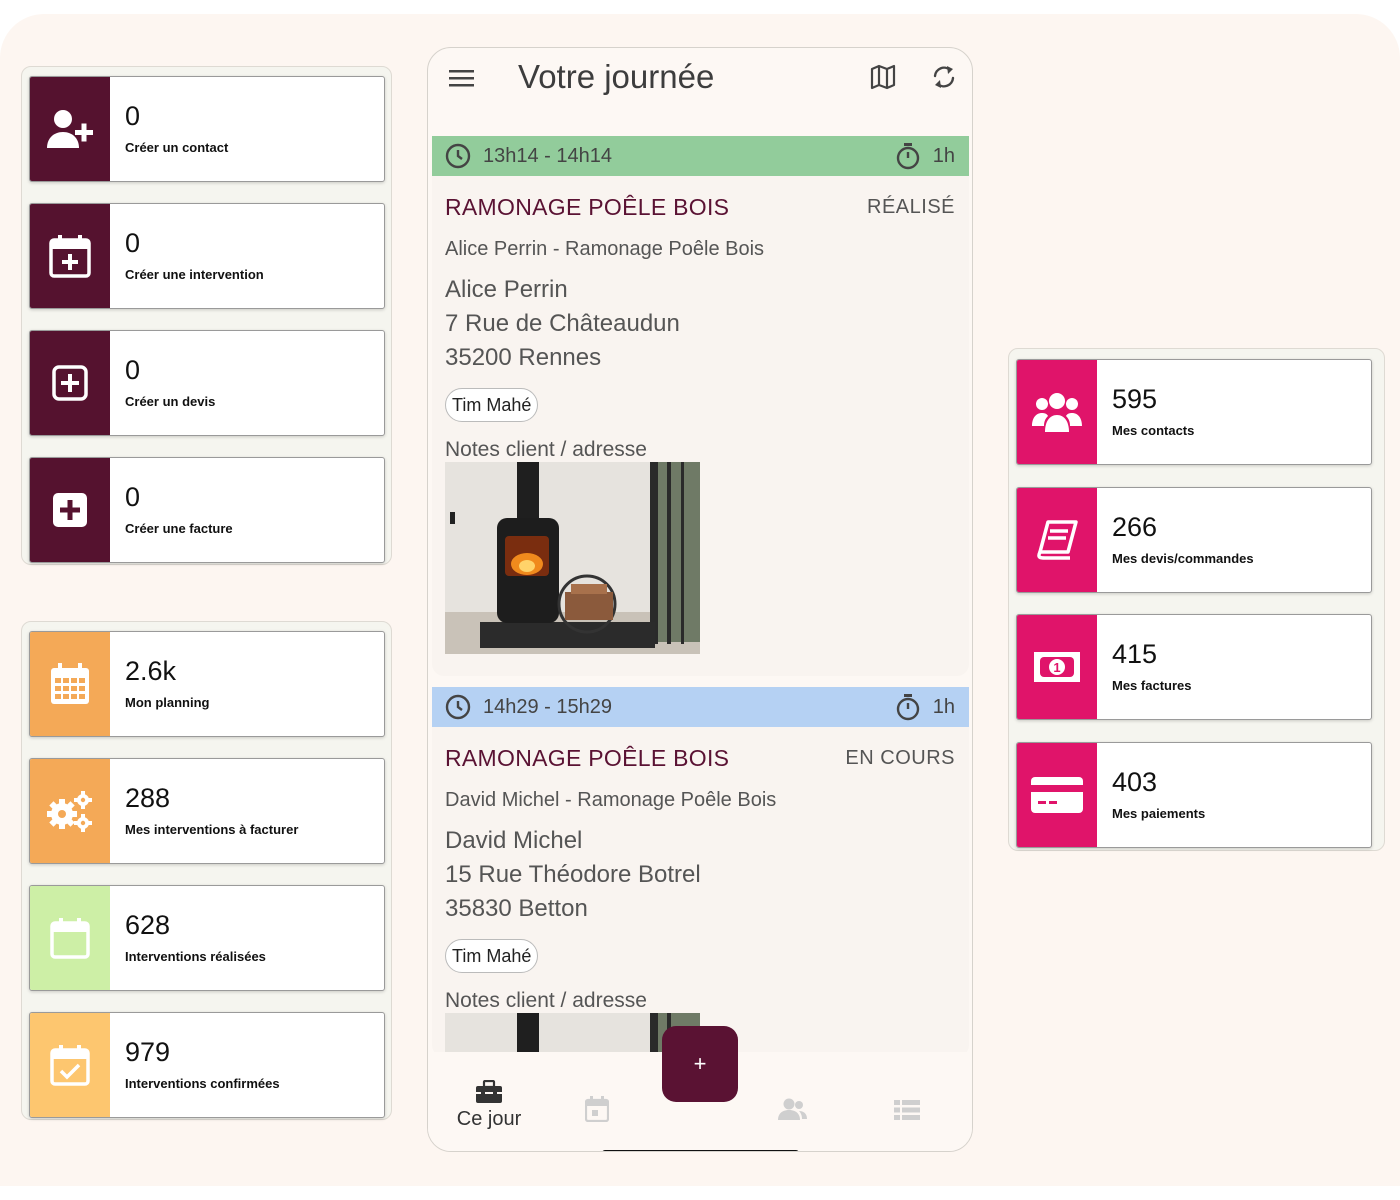 Image resolution: width=1400 pixels, height=1200 pixels. I want to click on svg-text: 1, so click(1056, 667).